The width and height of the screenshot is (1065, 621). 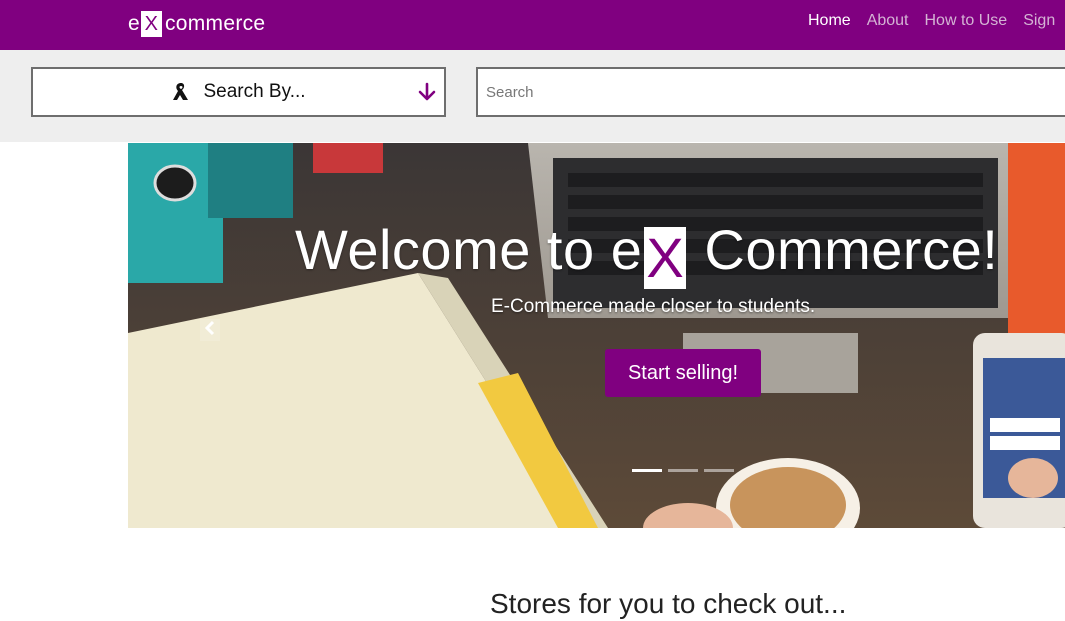 What do you see at coordinates (683, 373) in the screenshot?
I see `start-selling-button: Start selling!` at bounding box center [683, 373].